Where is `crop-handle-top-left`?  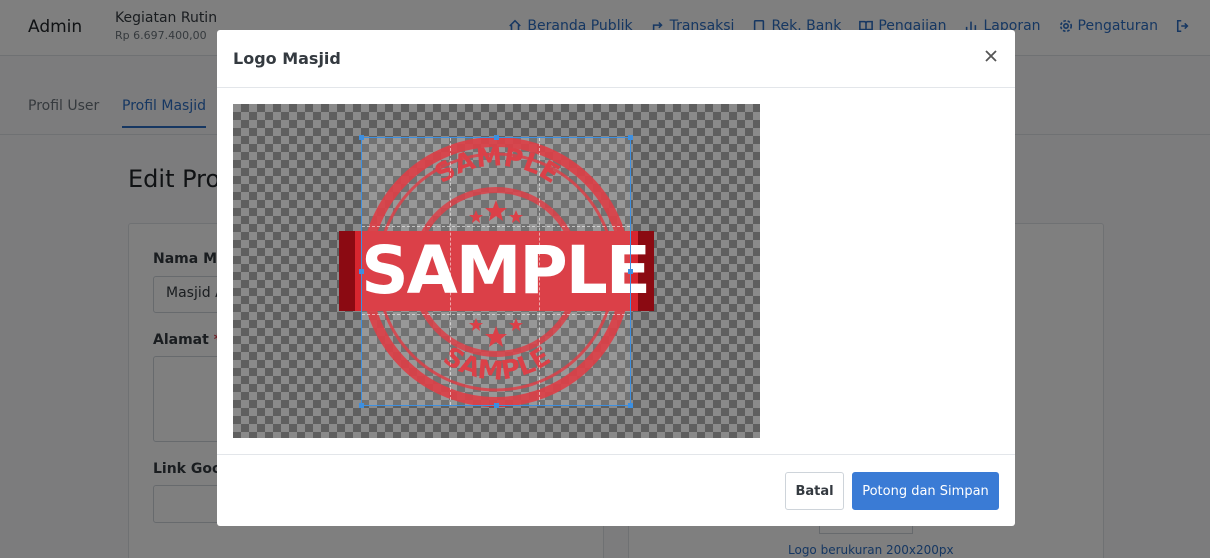
crop-handle-top-left is located at coordinates (361, 137).